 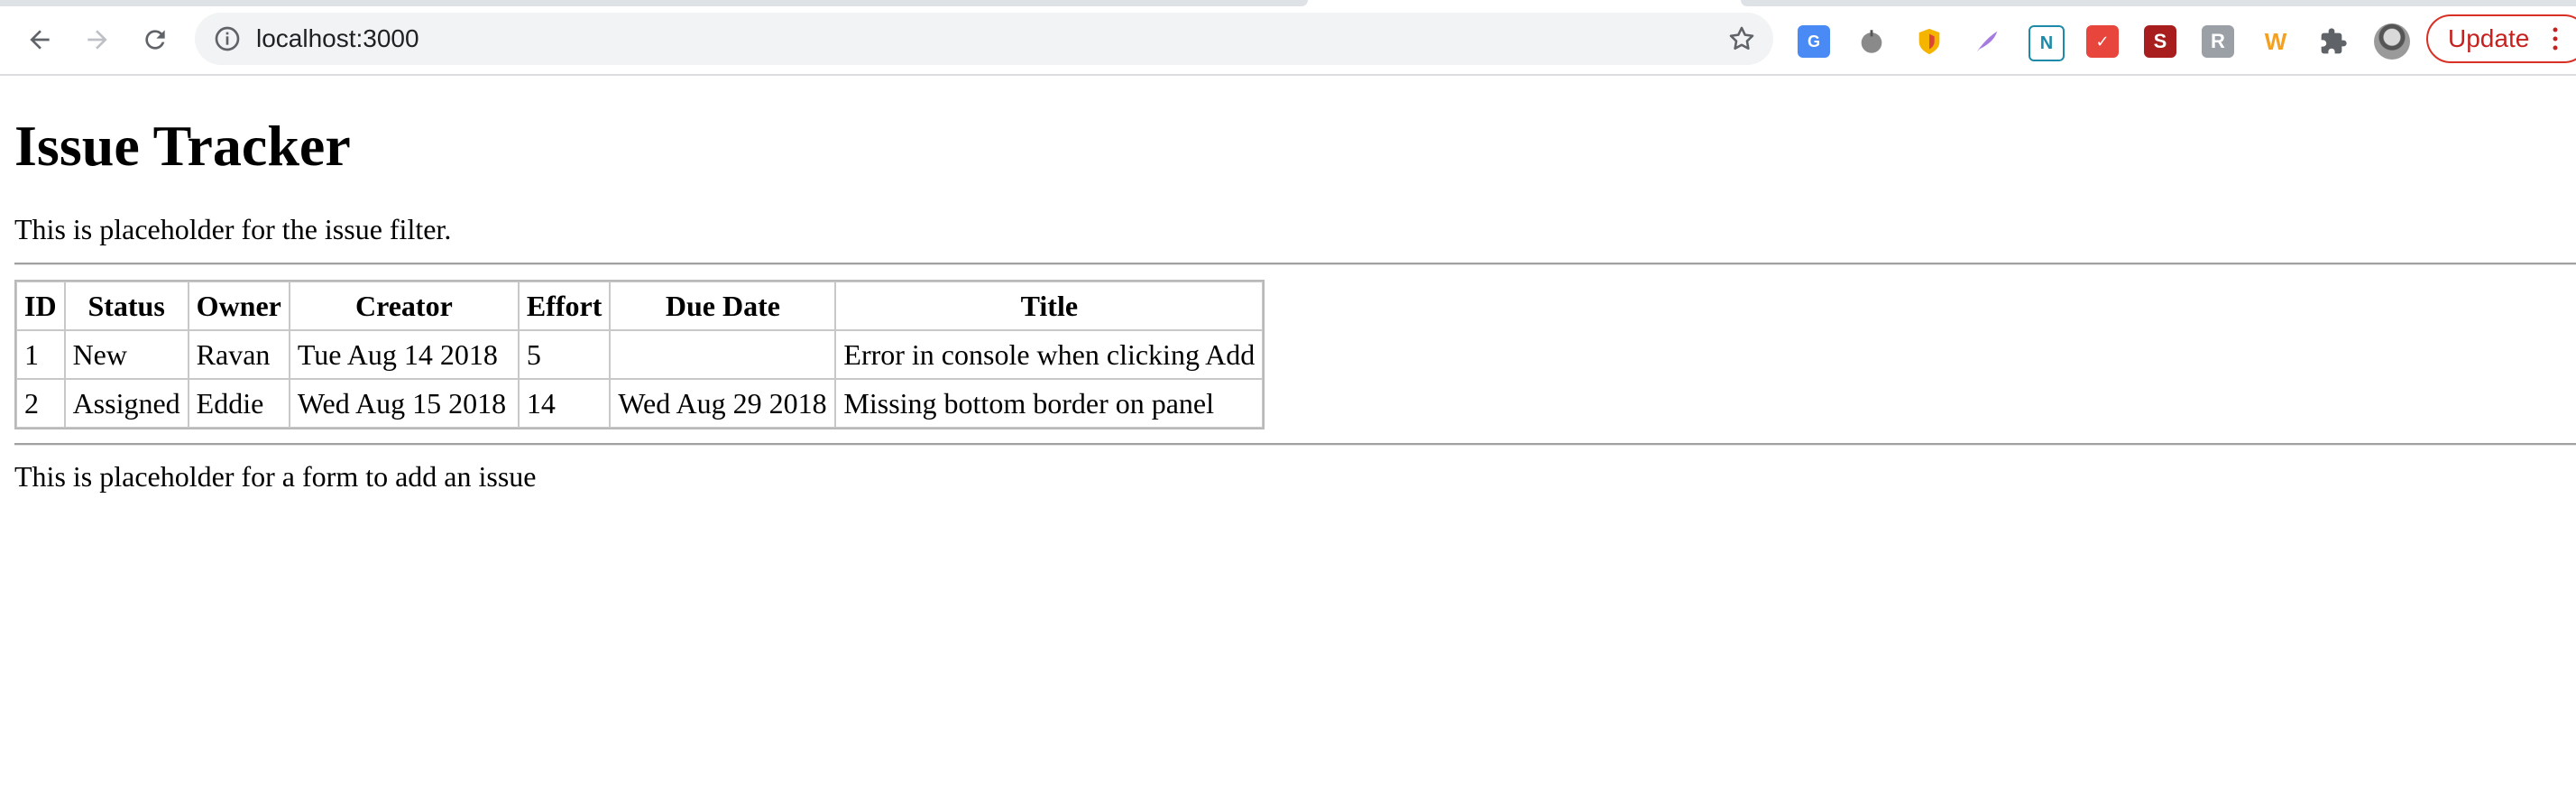 What do you see at coordinates (2489, 38) in the screenshot?
I see `update-label: Update` at bounding box center [2489, 38].